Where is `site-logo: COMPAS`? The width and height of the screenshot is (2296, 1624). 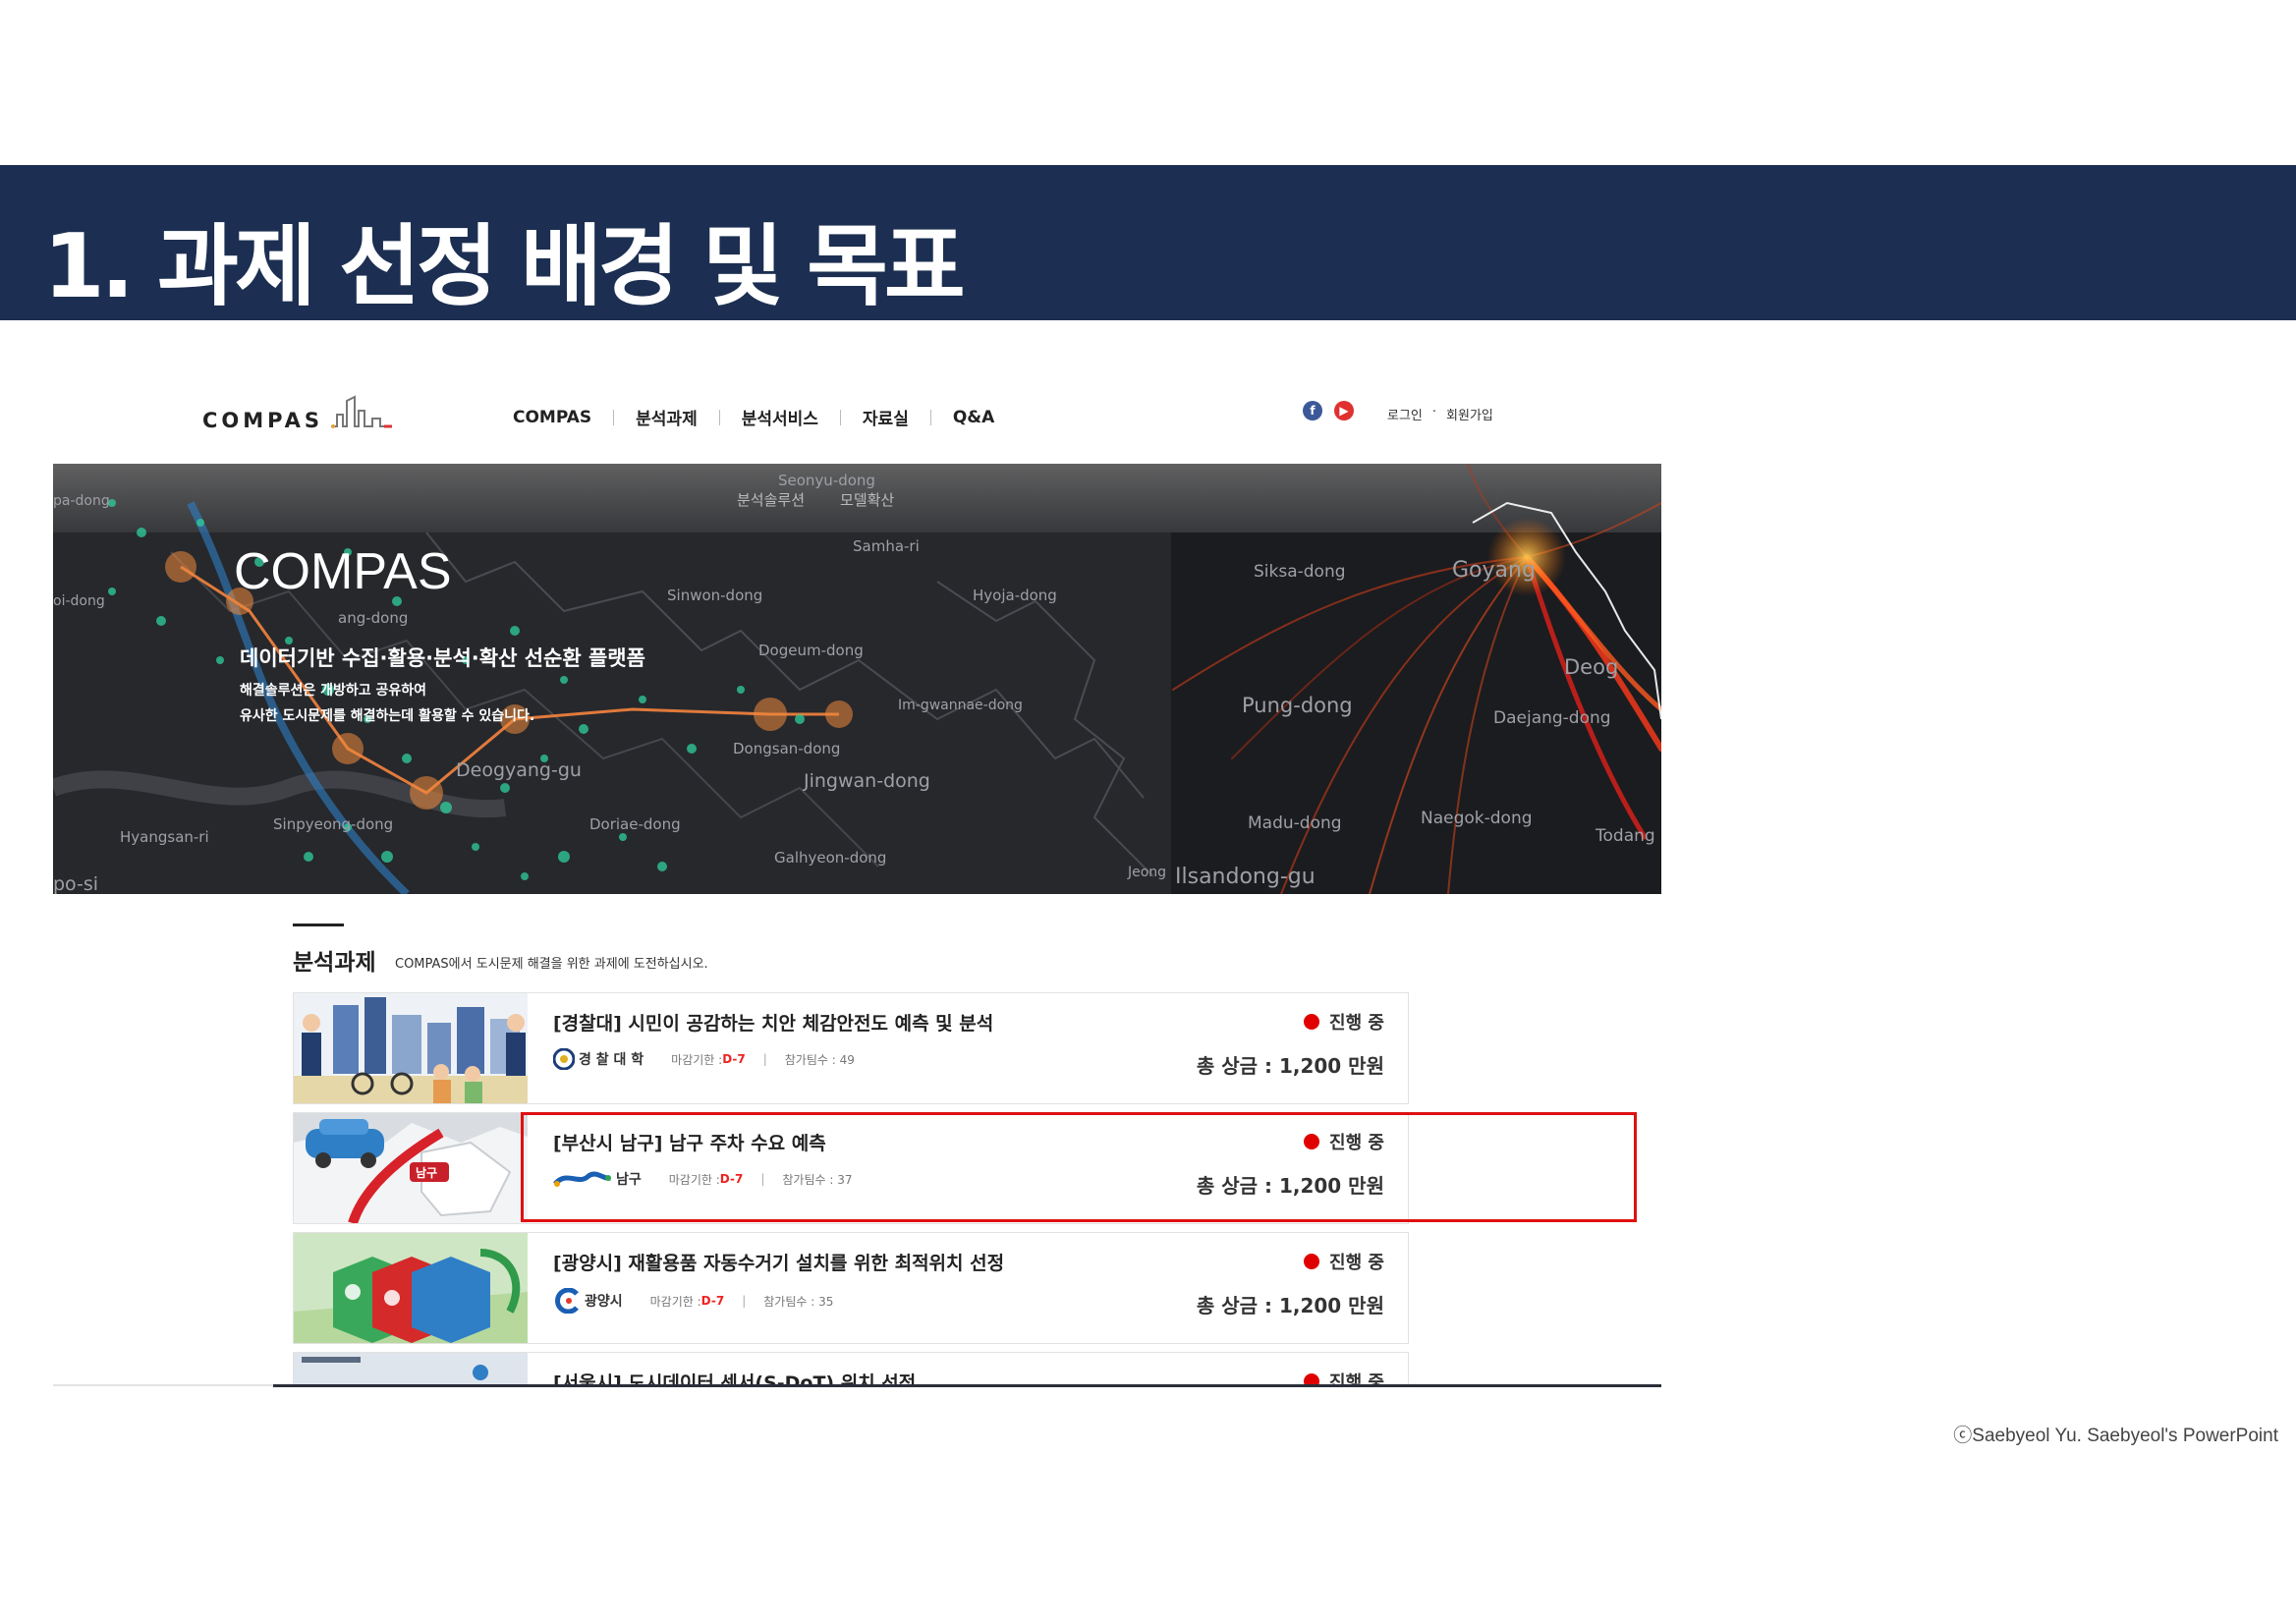 site-logo: COMPAS is located at coordinates (298, 411).